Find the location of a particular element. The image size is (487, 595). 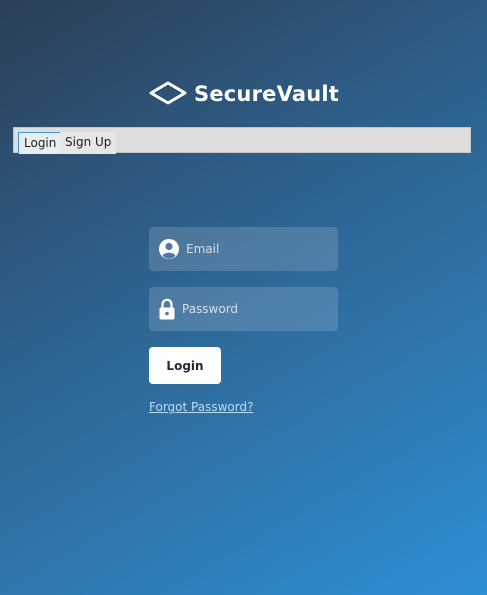

brand-logo: SecureVault is located at coordinates (243, 94).